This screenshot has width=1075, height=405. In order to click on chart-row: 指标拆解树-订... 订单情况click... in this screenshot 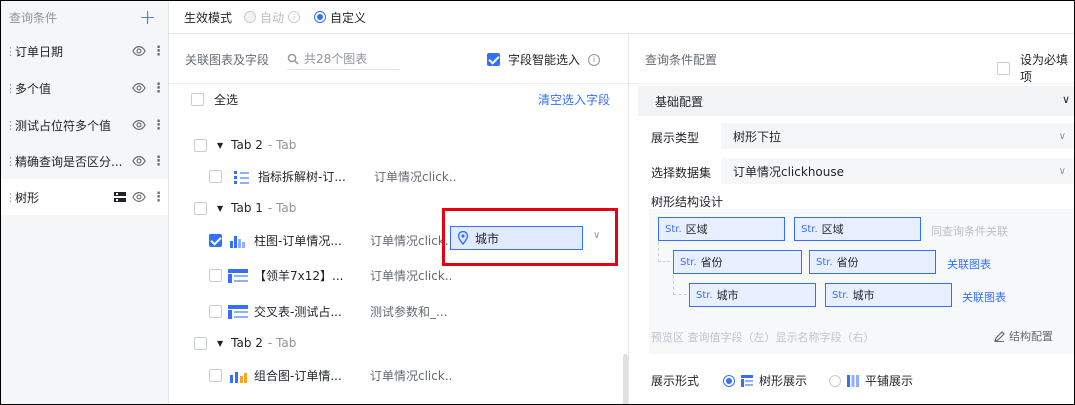, I will do `click(332, 176)`.